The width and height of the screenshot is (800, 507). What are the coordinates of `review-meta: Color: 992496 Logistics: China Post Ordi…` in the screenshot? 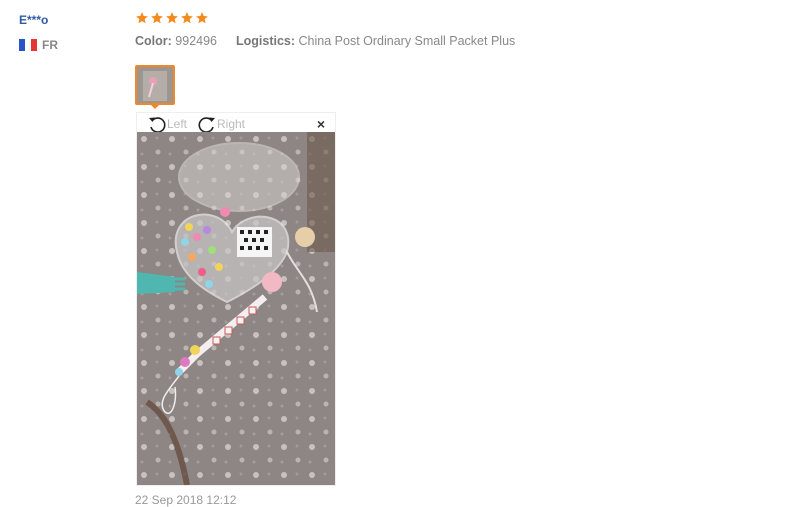 It's located at (325, 41).